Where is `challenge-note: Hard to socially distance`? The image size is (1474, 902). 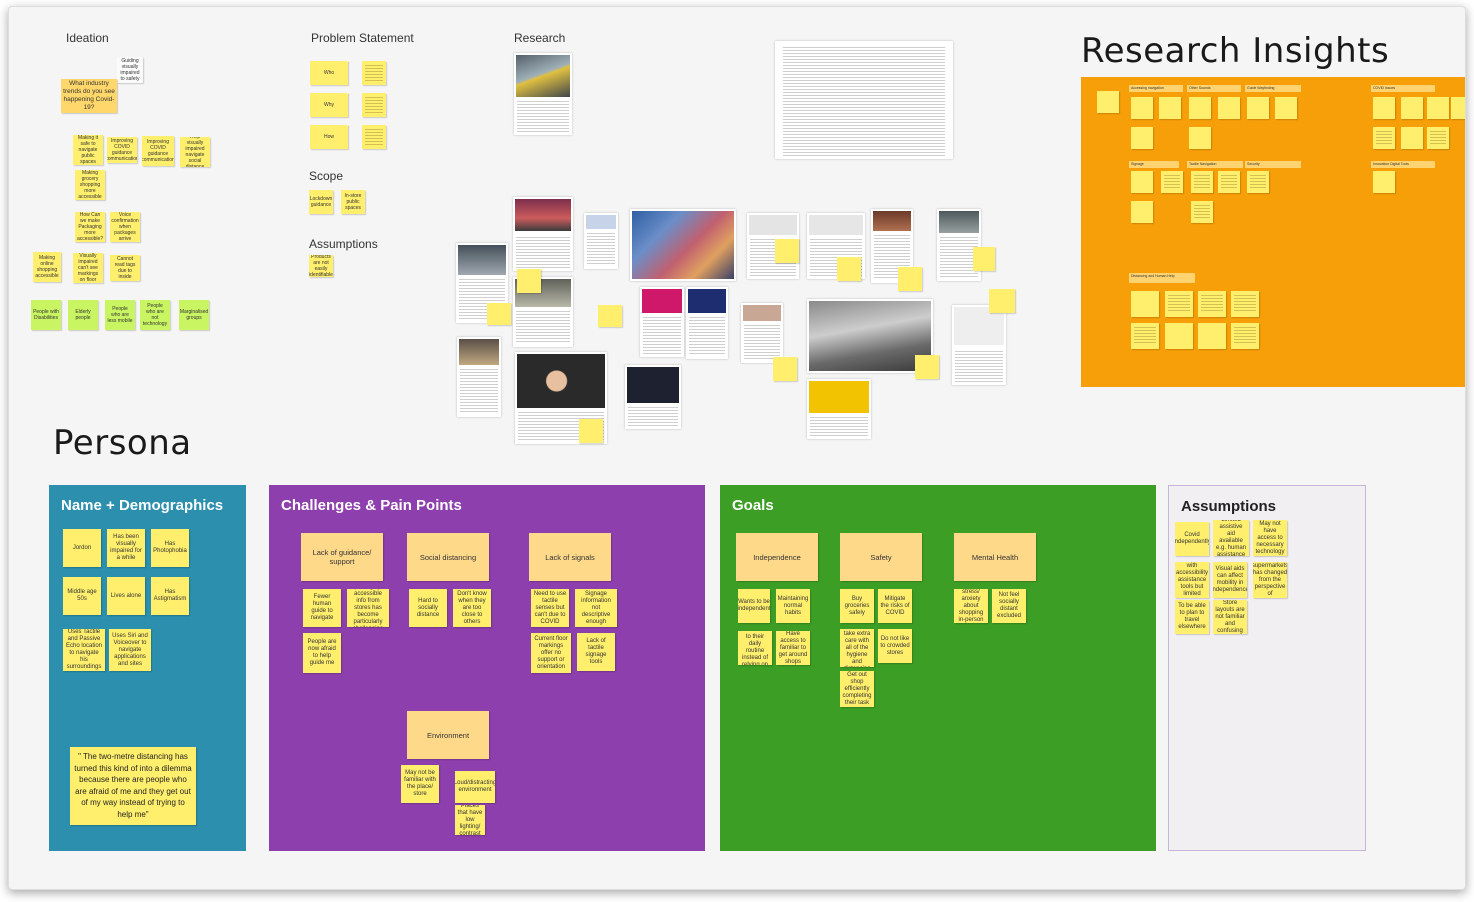 challenge-note: Hard to socially distance is located at coordinates (428, 608).